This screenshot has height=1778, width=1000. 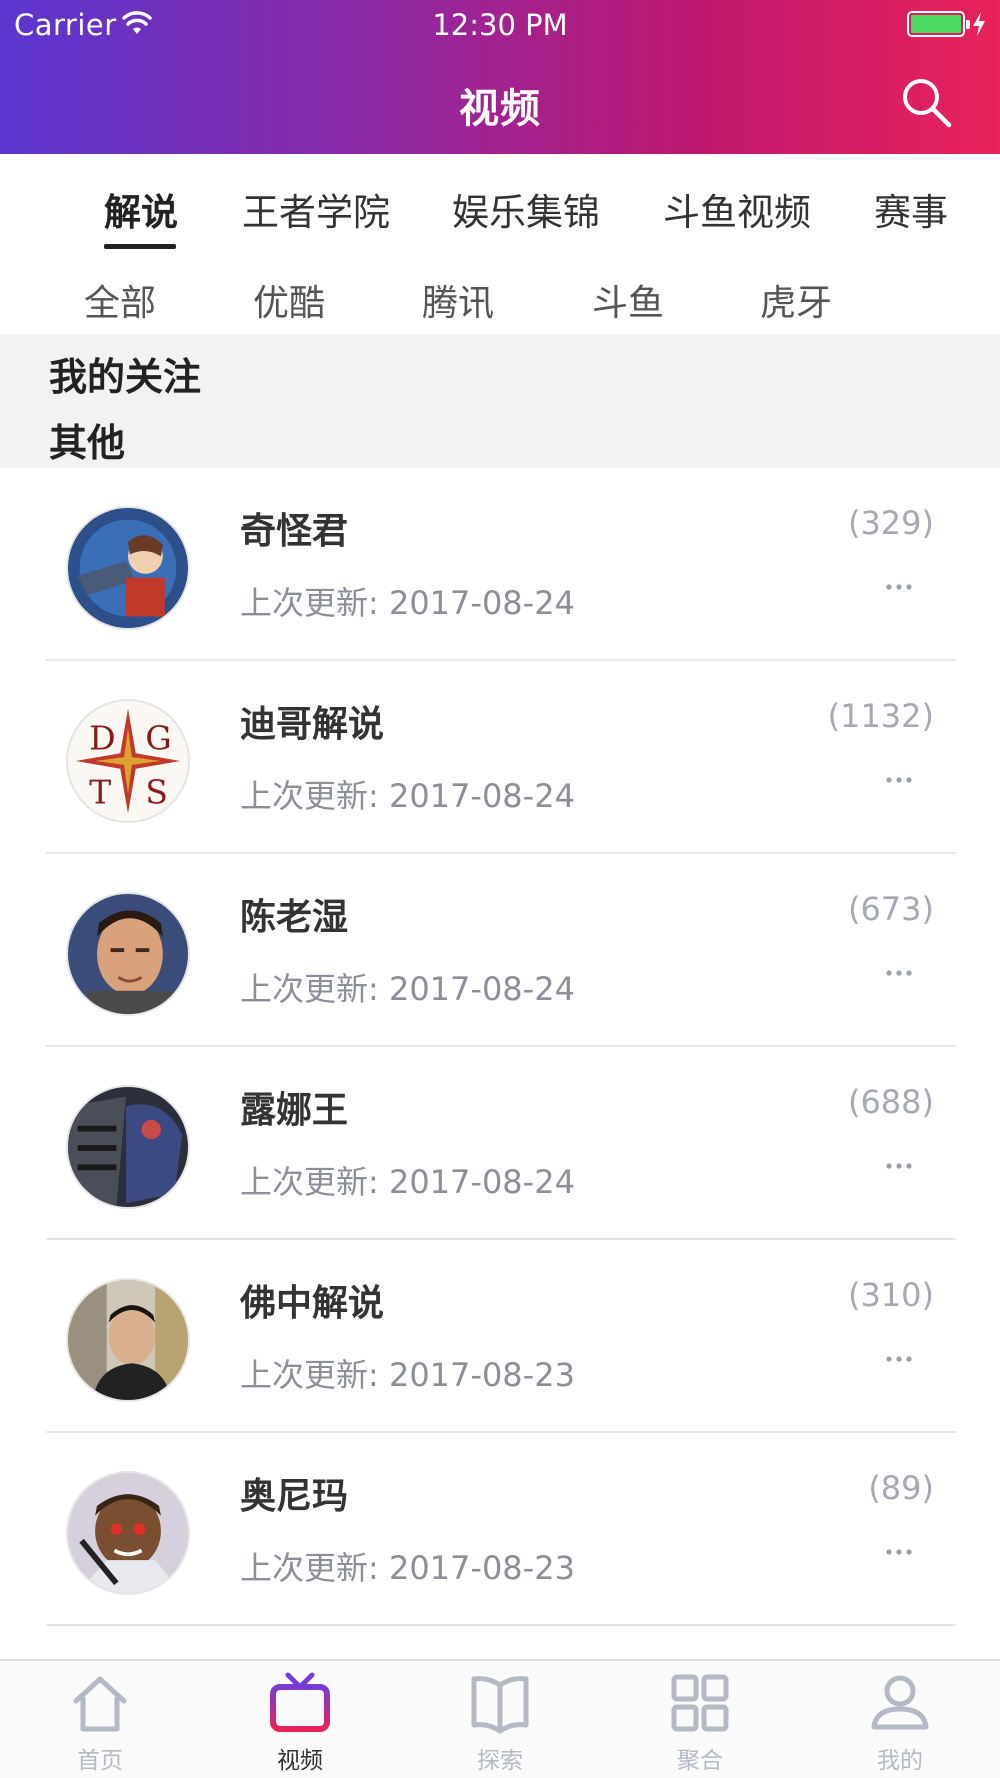 What do you see at coordinates (312, 724) in the screenshot?
I see `commentator-name: 迪哥解说` at bounding box center [312, 724].